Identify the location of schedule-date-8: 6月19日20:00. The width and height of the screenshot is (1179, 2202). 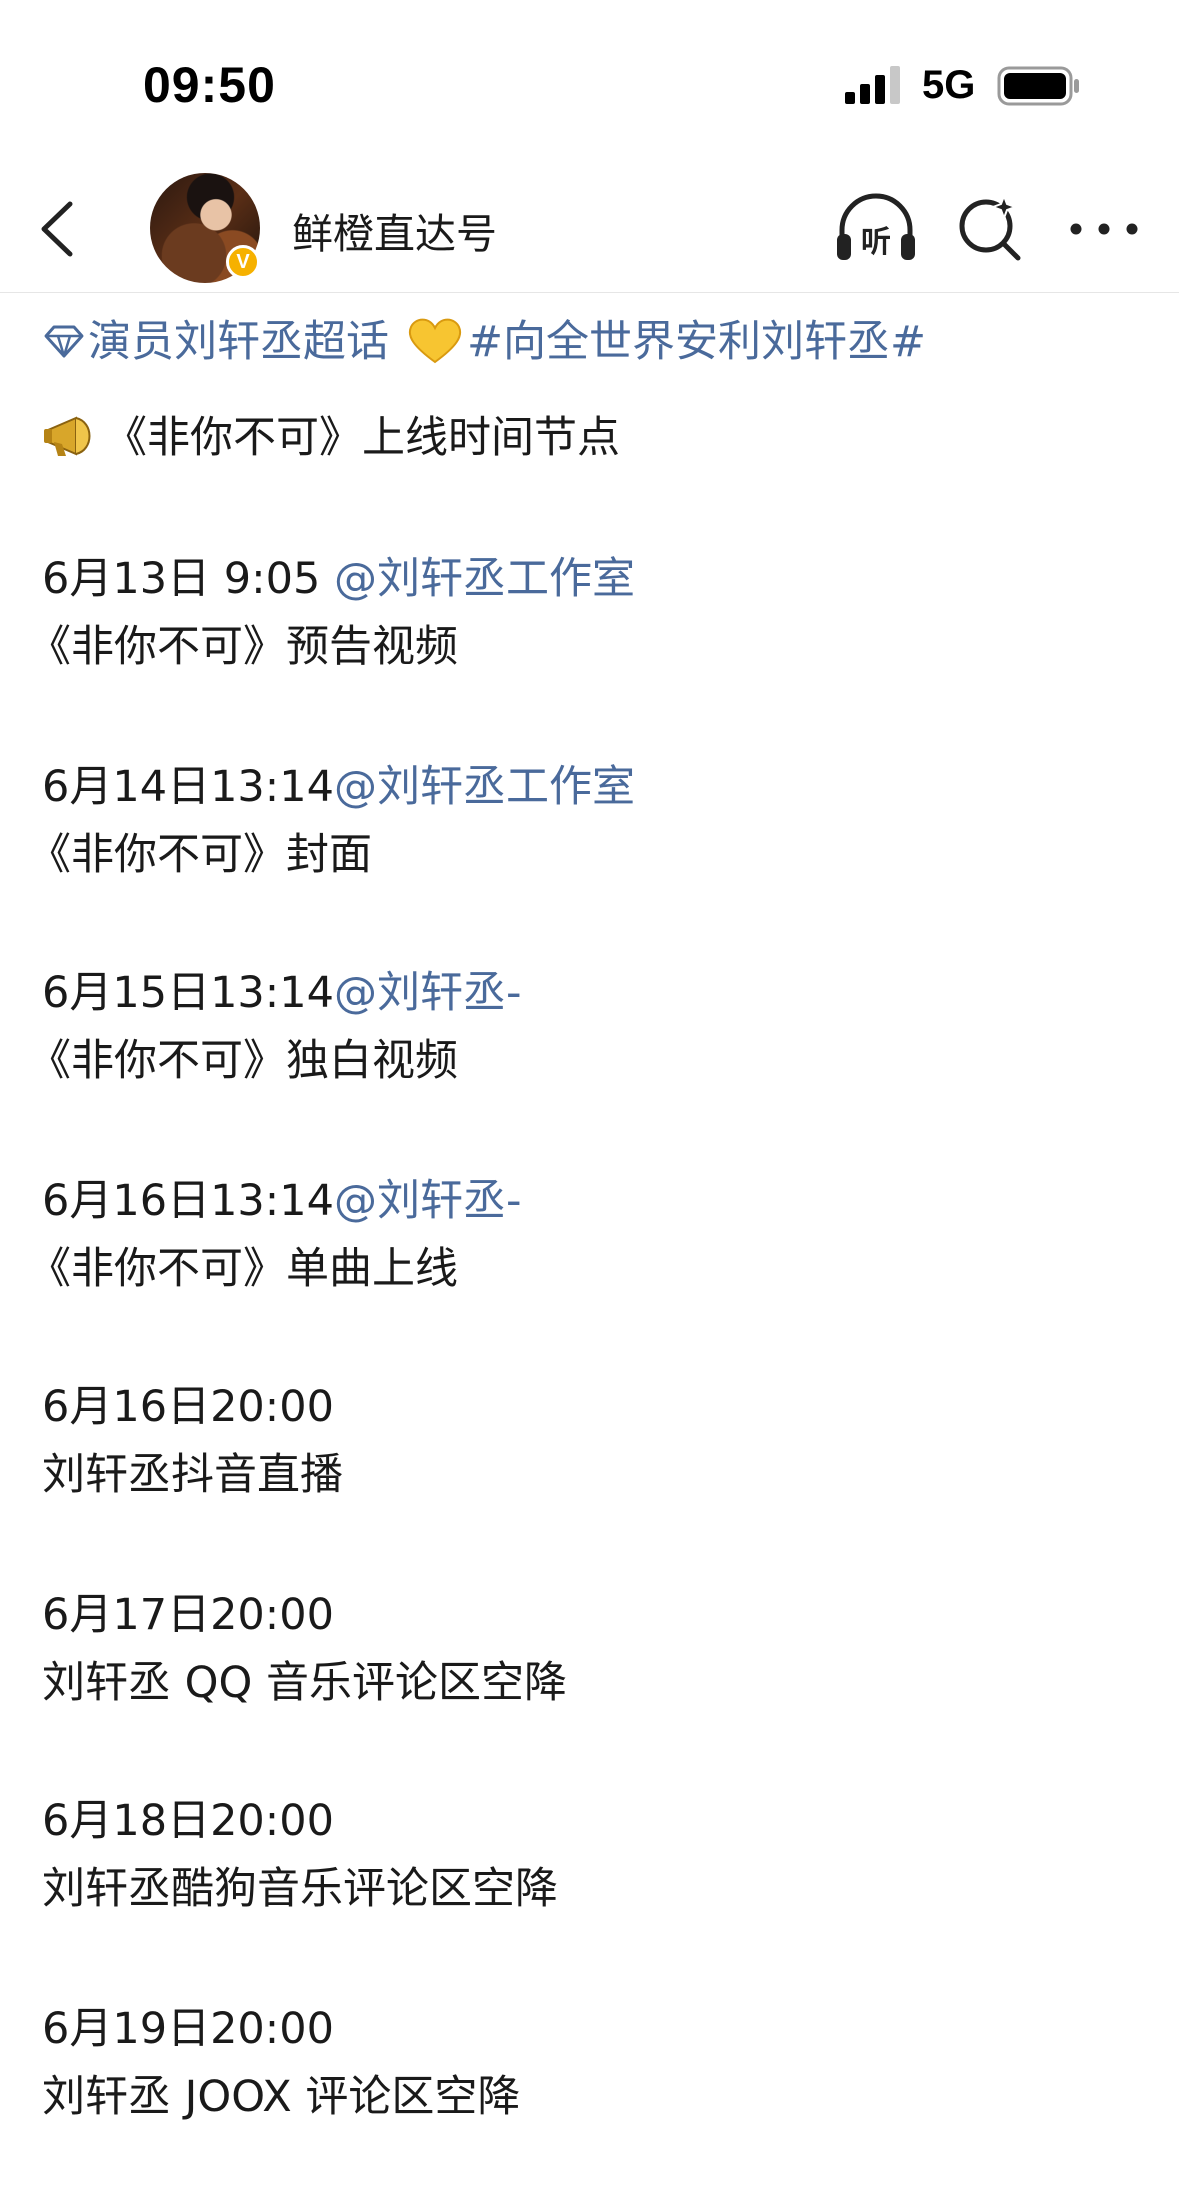
(188, 2029).